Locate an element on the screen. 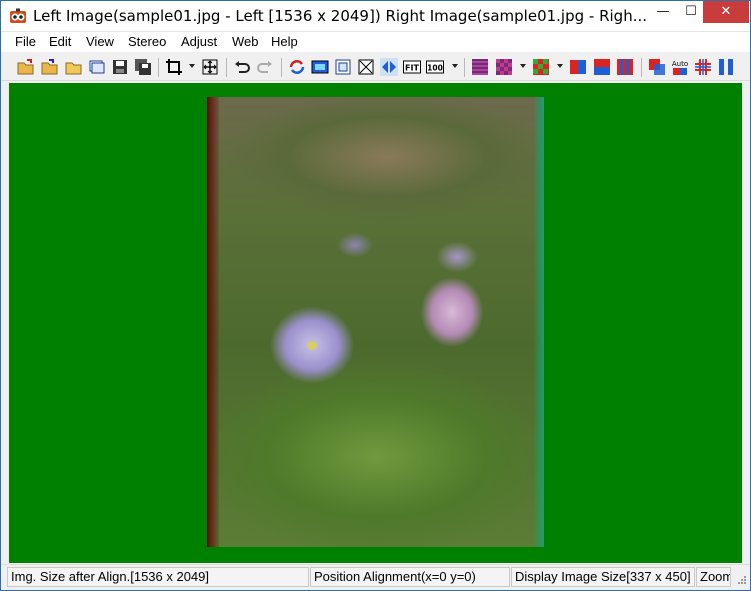 The width and height of the screenshot is (751, 591). menu-help: Help is located at coordinates (284, 41).